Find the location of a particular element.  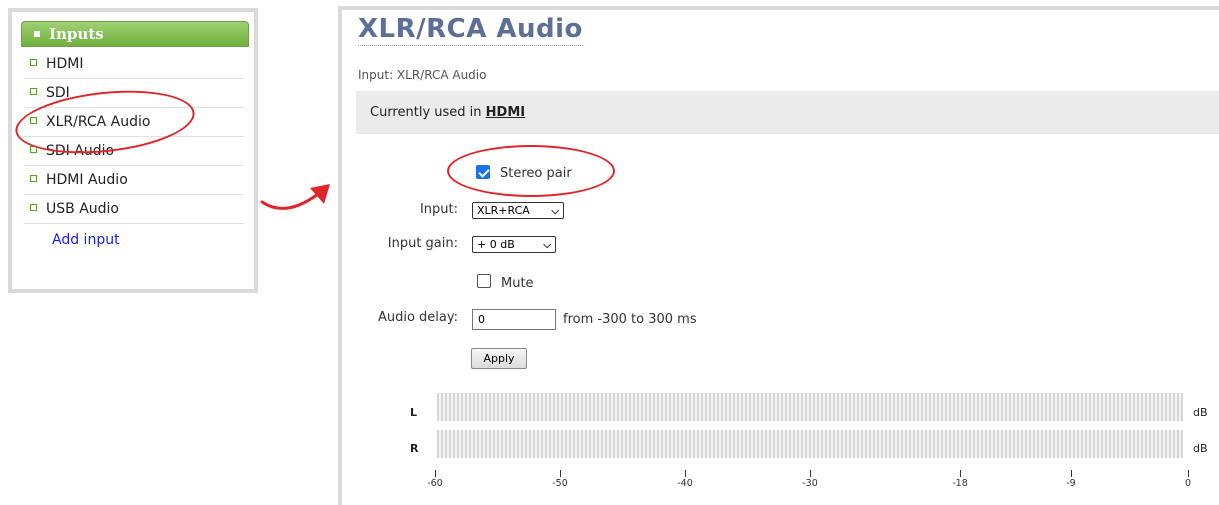

sidebar-item-sdi-audio: SDI Audio is located at coordinates (134, 151).